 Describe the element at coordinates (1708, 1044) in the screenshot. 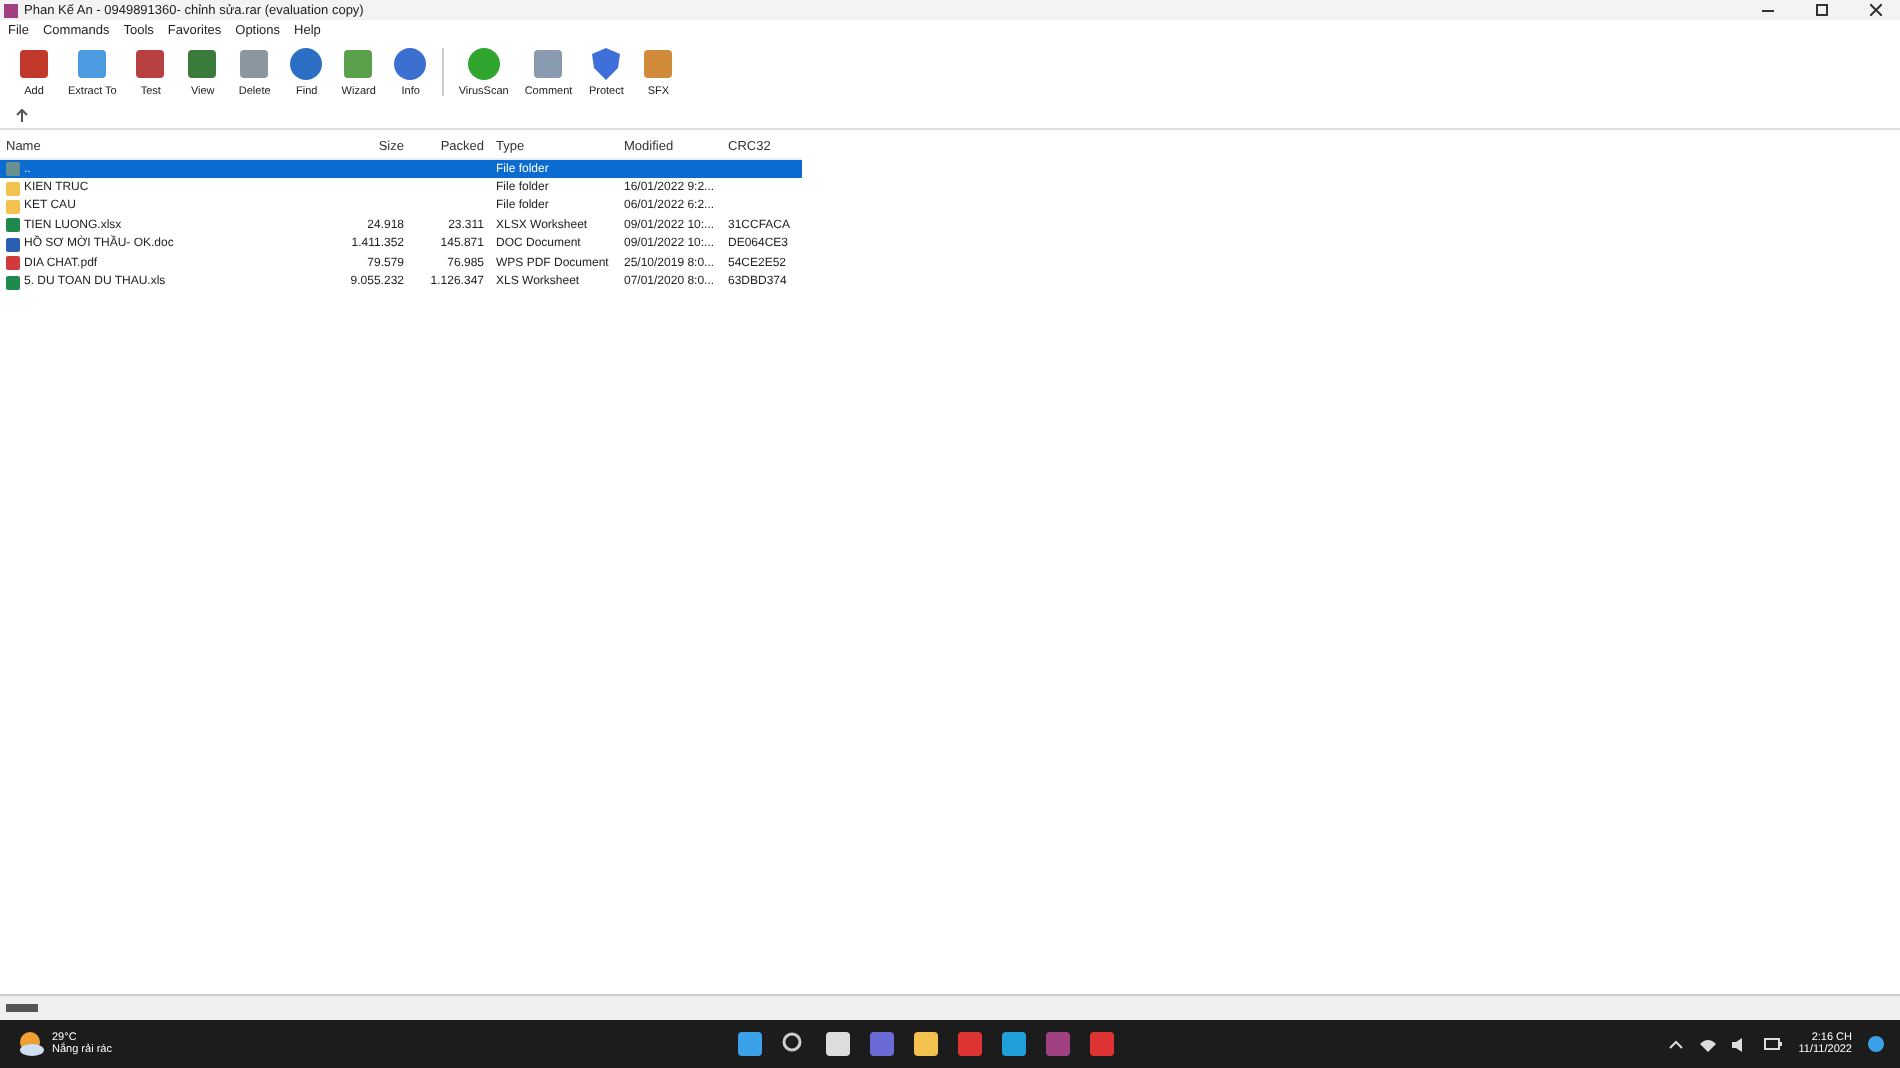

I see `wifi-icon` at that location.